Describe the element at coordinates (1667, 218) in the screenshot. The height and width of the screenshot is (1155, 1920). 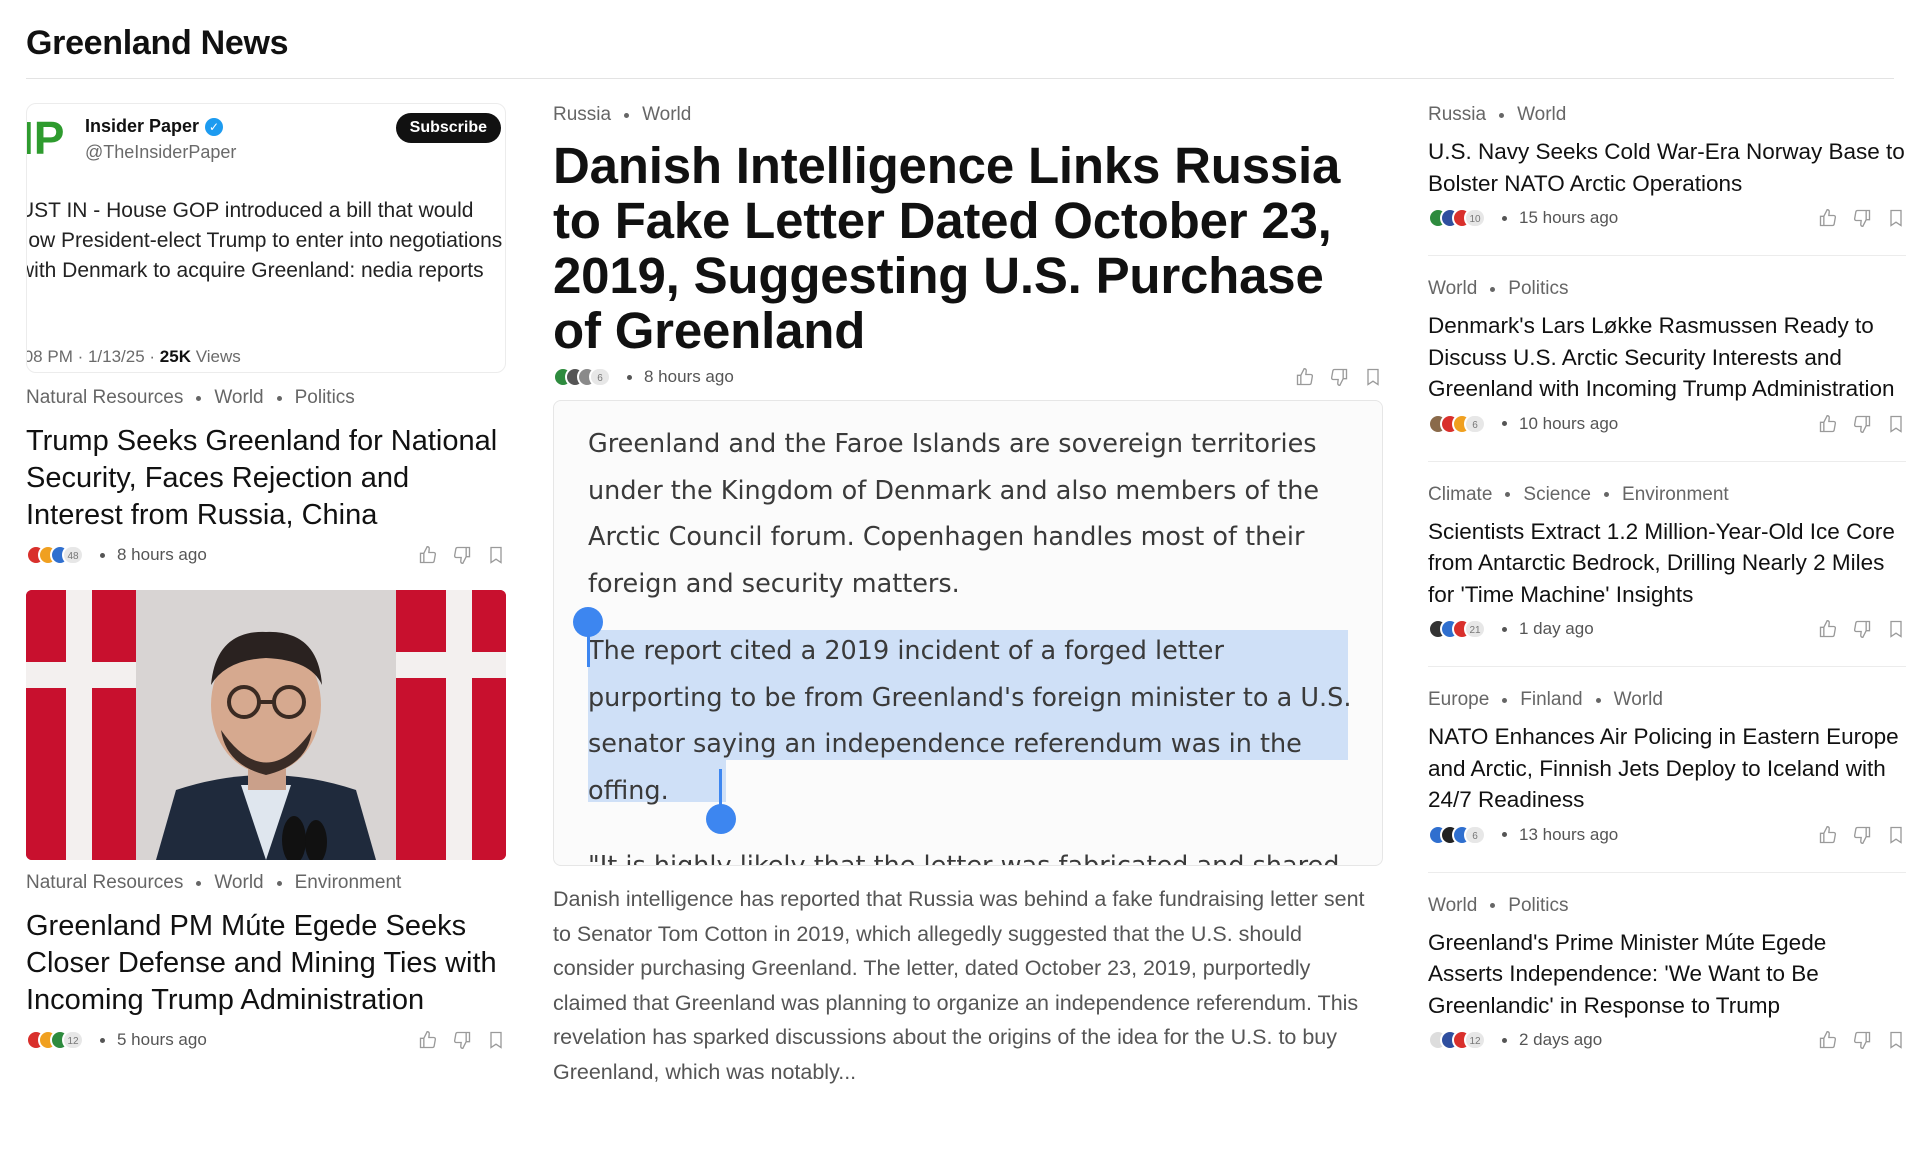
I see `article-meta: 10 15 hours ago` at that location.